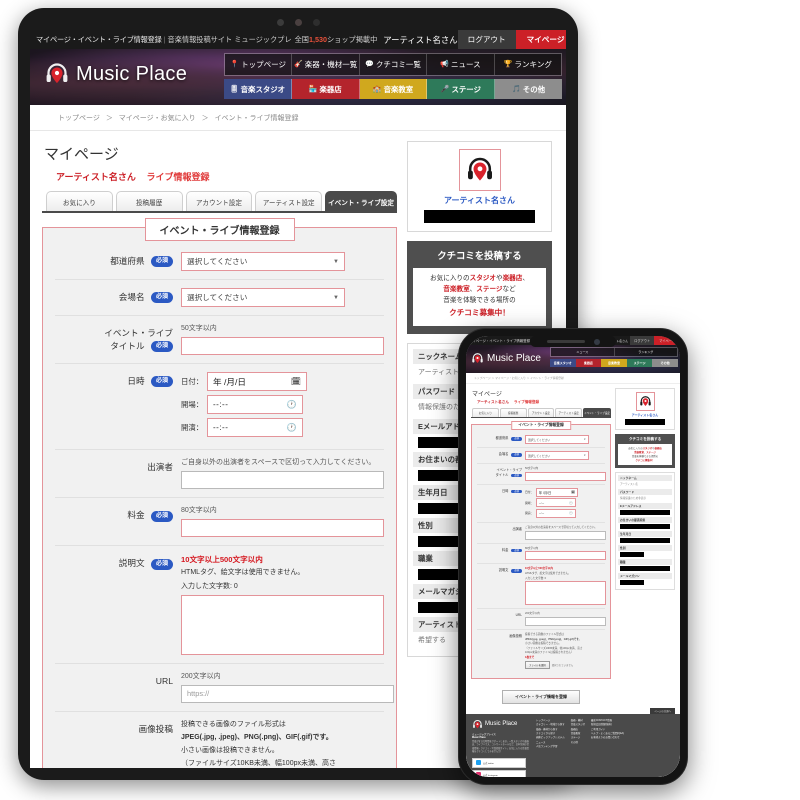 The image size is (800, 800). Describe the element at coordinates (540, 39) in the screenshot. I see `mypage-button: マイページ` at that location.